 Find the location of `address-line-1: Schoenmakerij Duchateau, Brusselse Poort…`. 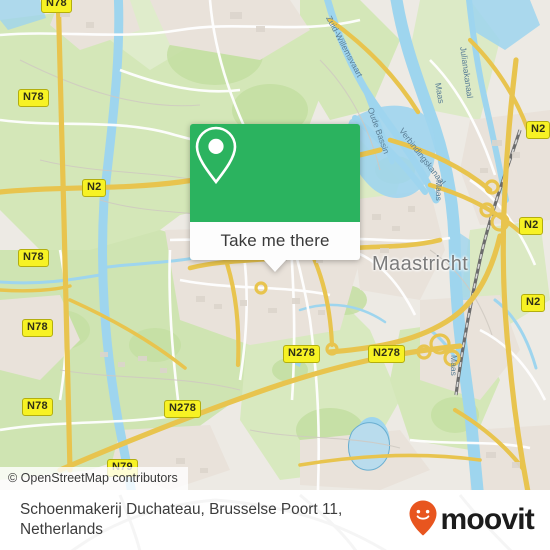

address-line-1: Schoenmakerij Duchateau, Brusselse Poort… is located at coordinates (181, 510).